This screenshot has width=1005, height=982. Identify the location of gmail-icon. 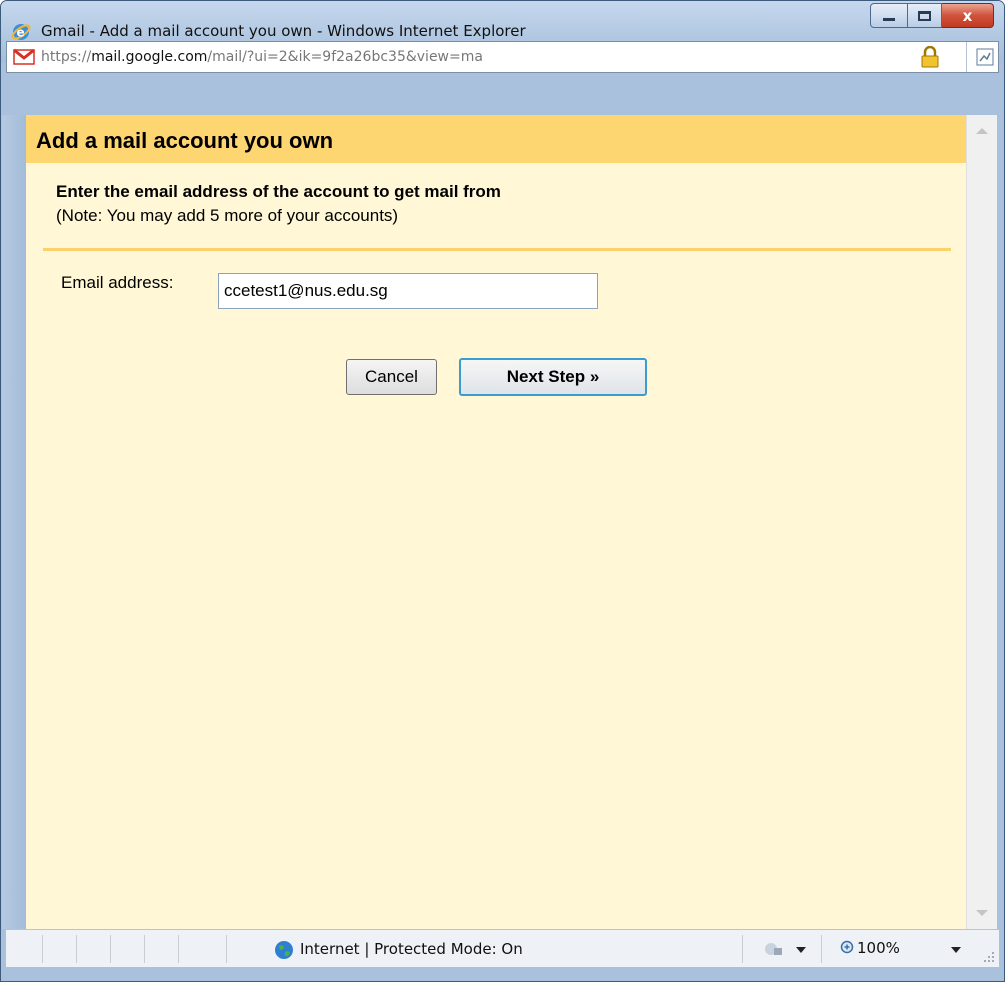
(24, 57).